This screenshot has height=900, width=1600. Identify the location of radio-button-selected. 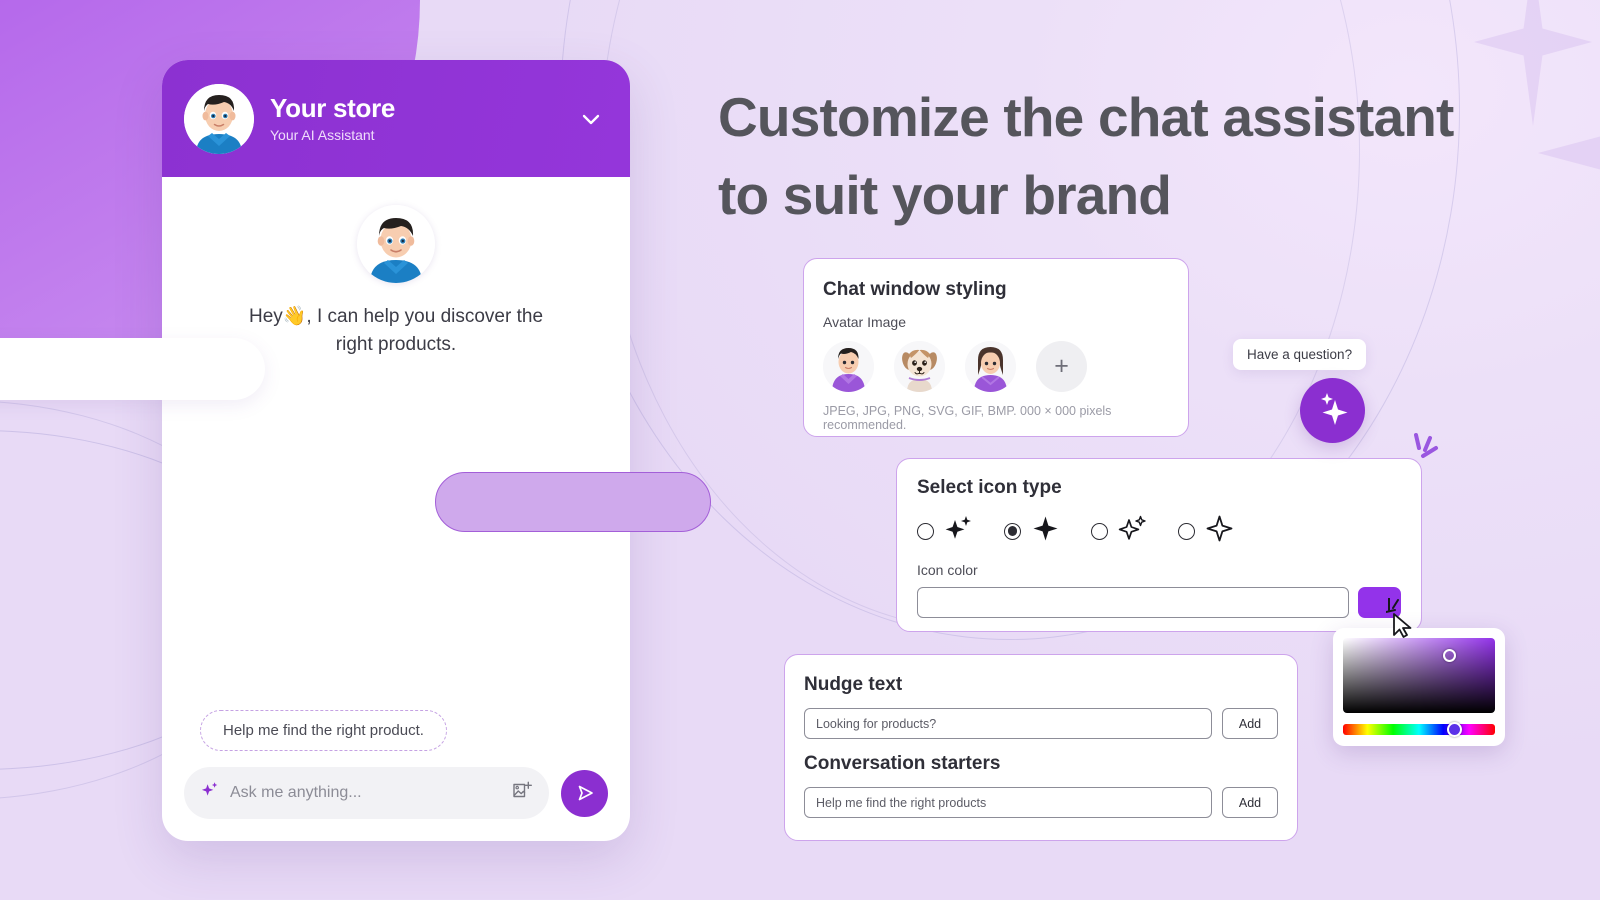
(1012, 531).